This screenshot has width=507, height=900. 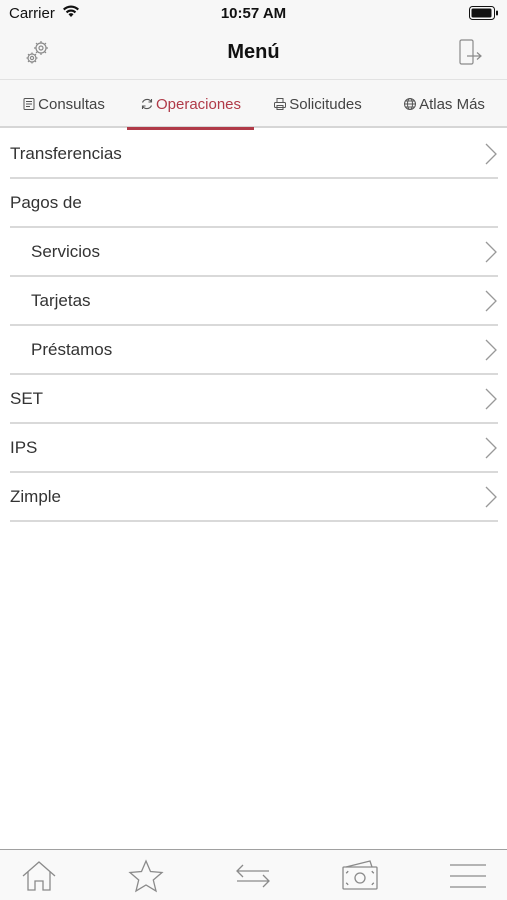 I want to click on refresh-icon, so click(x=147, y=104).